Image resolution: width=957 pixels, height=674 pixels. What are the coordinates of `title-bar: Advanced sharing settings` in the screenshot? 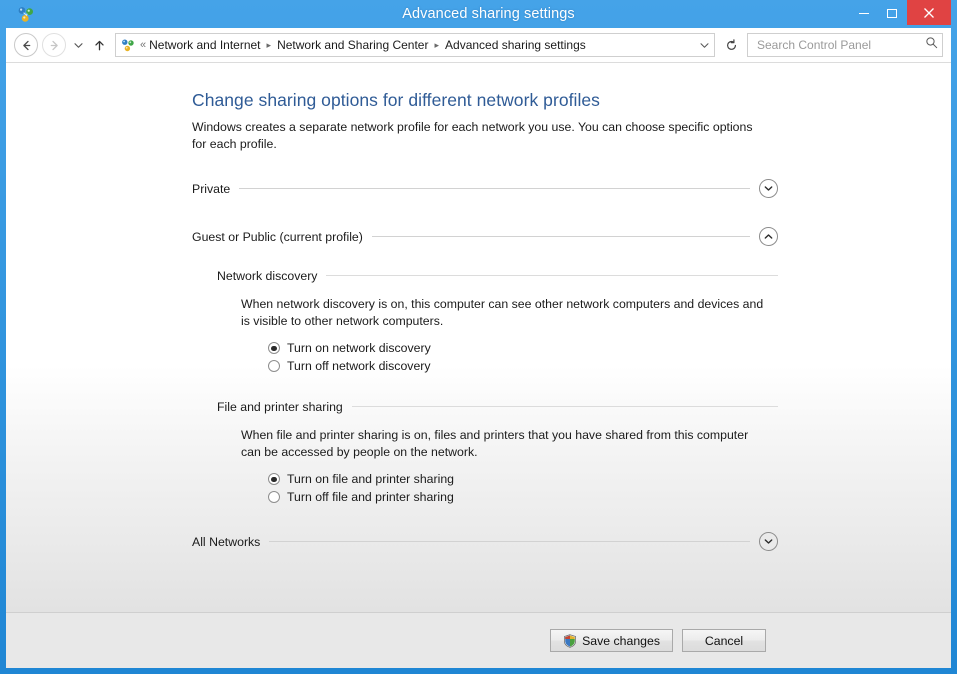 It's located at (478, 14).